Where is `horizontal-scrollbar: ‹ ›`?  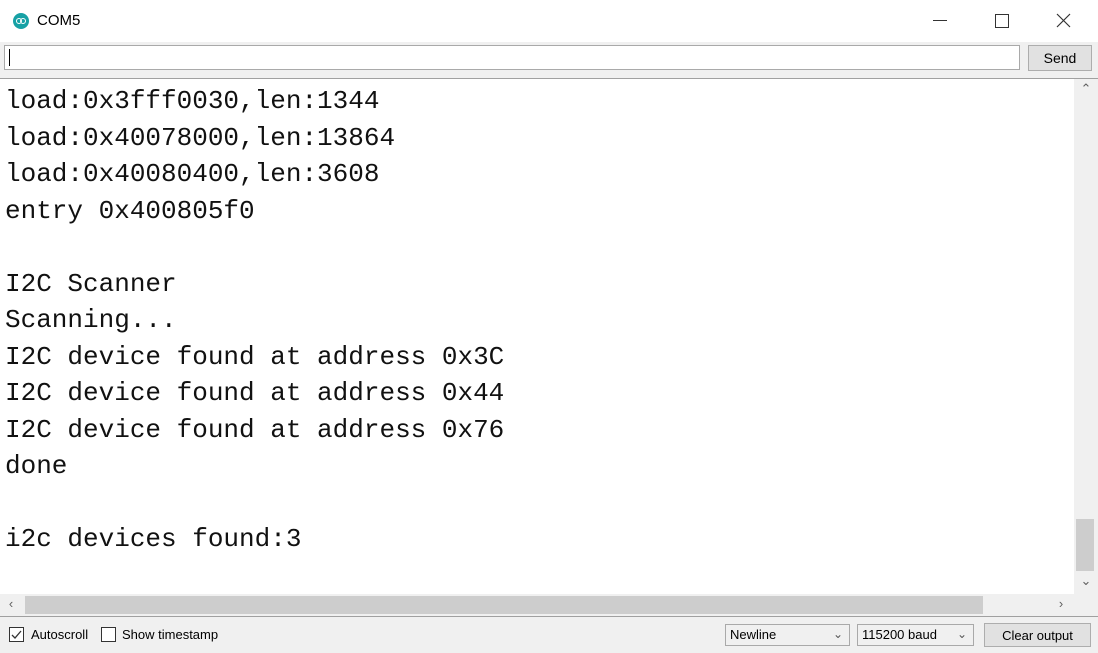 horizontal-scrollbar: ‹ › is located at coordinates (537, 605).